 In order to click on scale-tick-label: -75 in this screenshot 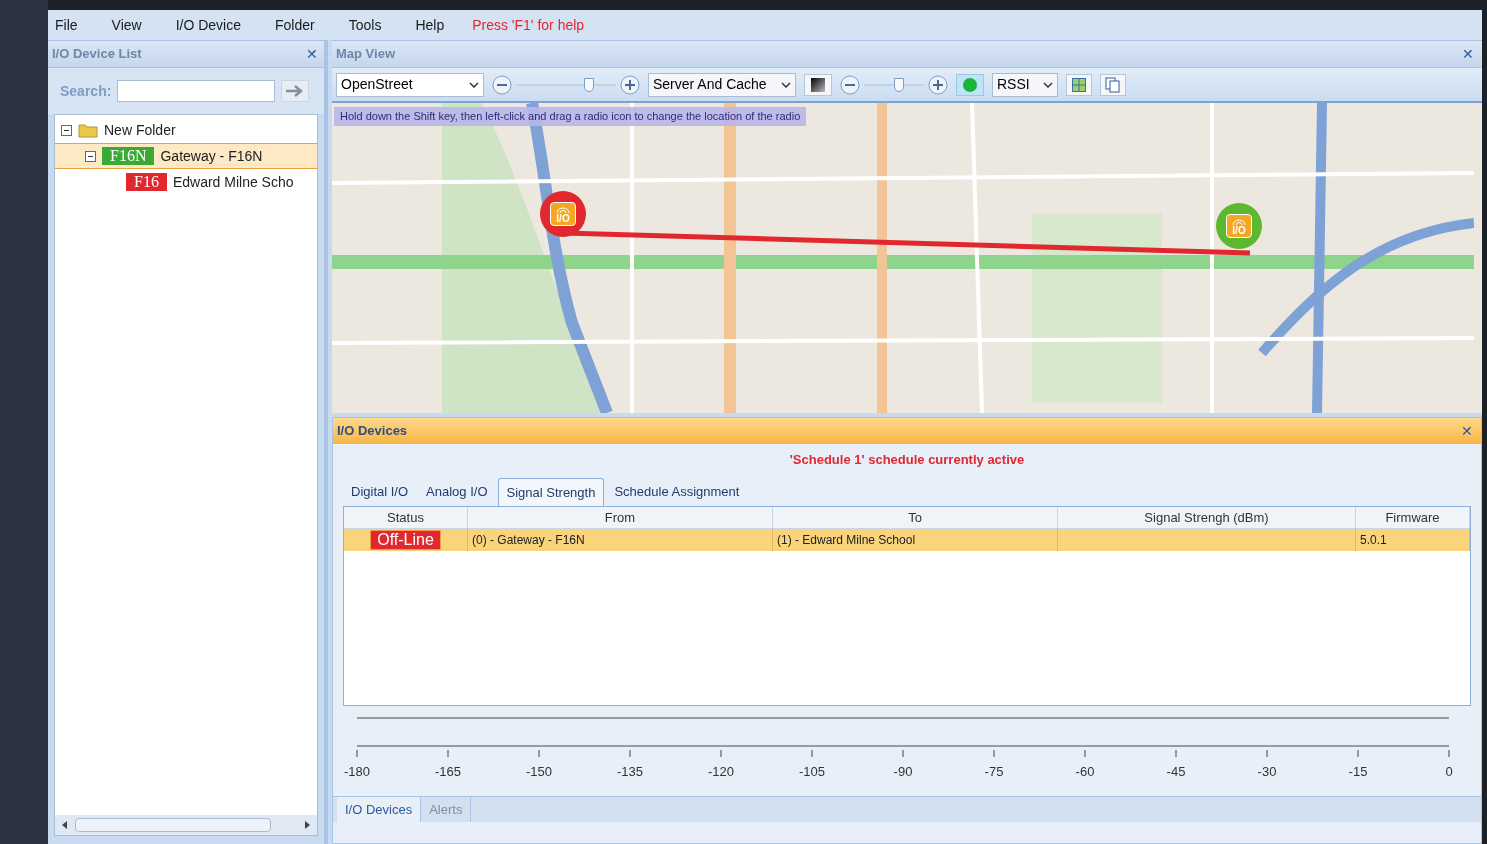, I will do `click(994, 772)`.